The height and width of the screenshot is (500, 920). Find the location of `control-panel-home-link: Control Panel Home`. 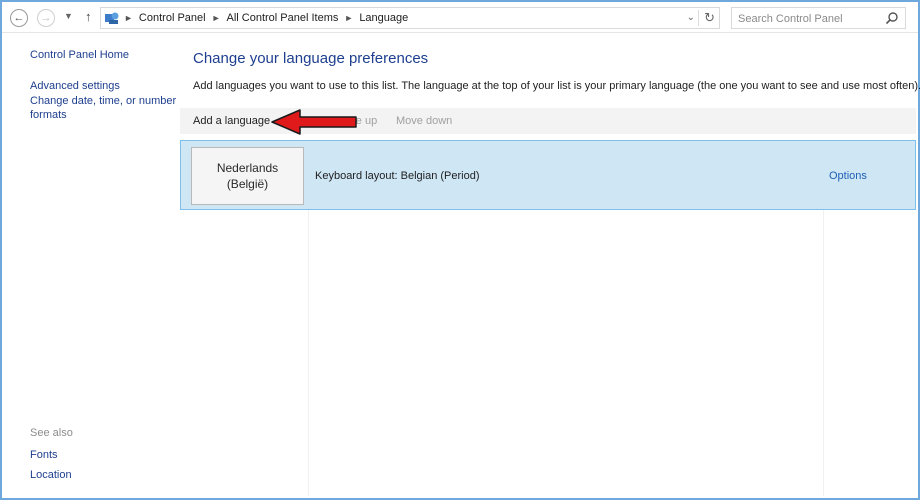

control-panel-home-link: Control Panel Home is located at coordinates (105, 55).